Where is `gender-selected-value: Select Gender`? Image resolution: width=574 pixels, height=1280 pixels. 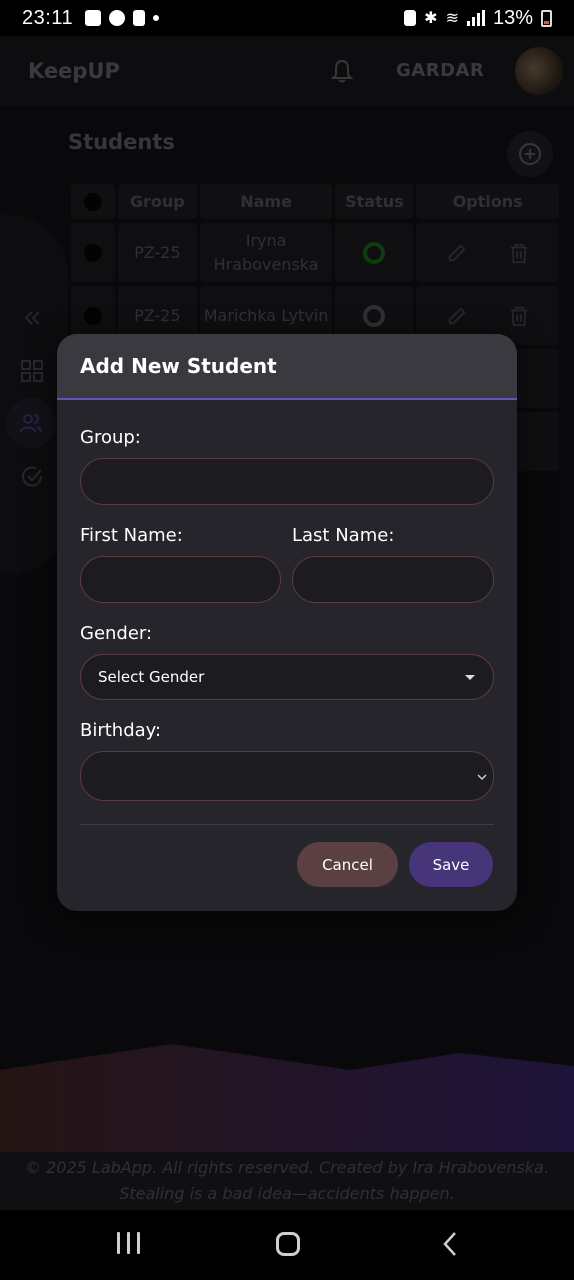 gender-selected-value: Select Gender is located at coordinates (151, 677).